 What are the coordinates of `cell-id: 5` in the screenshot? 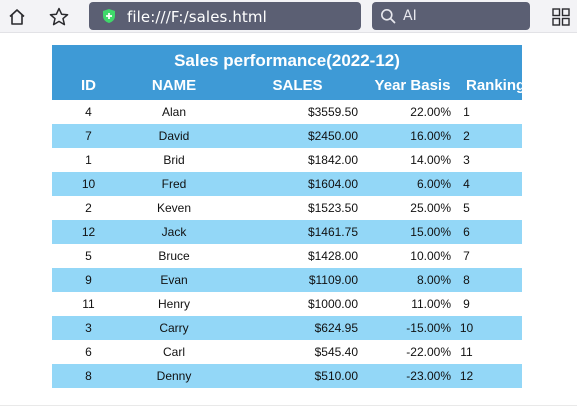 It's located at (88, 256).